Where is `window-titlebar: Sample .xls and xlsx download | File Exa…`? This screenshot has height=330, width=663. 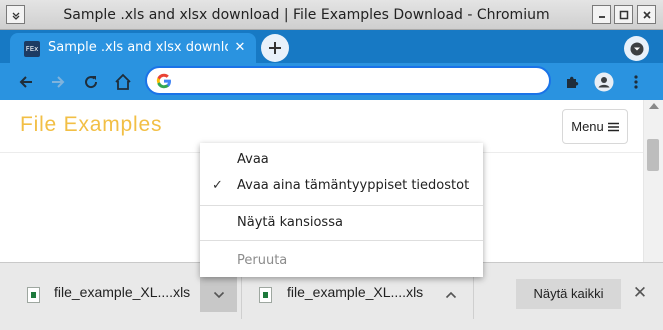 window-titlebar: Sample .xls and xlsx download | File Exa… is located at coordinates (331, 15).